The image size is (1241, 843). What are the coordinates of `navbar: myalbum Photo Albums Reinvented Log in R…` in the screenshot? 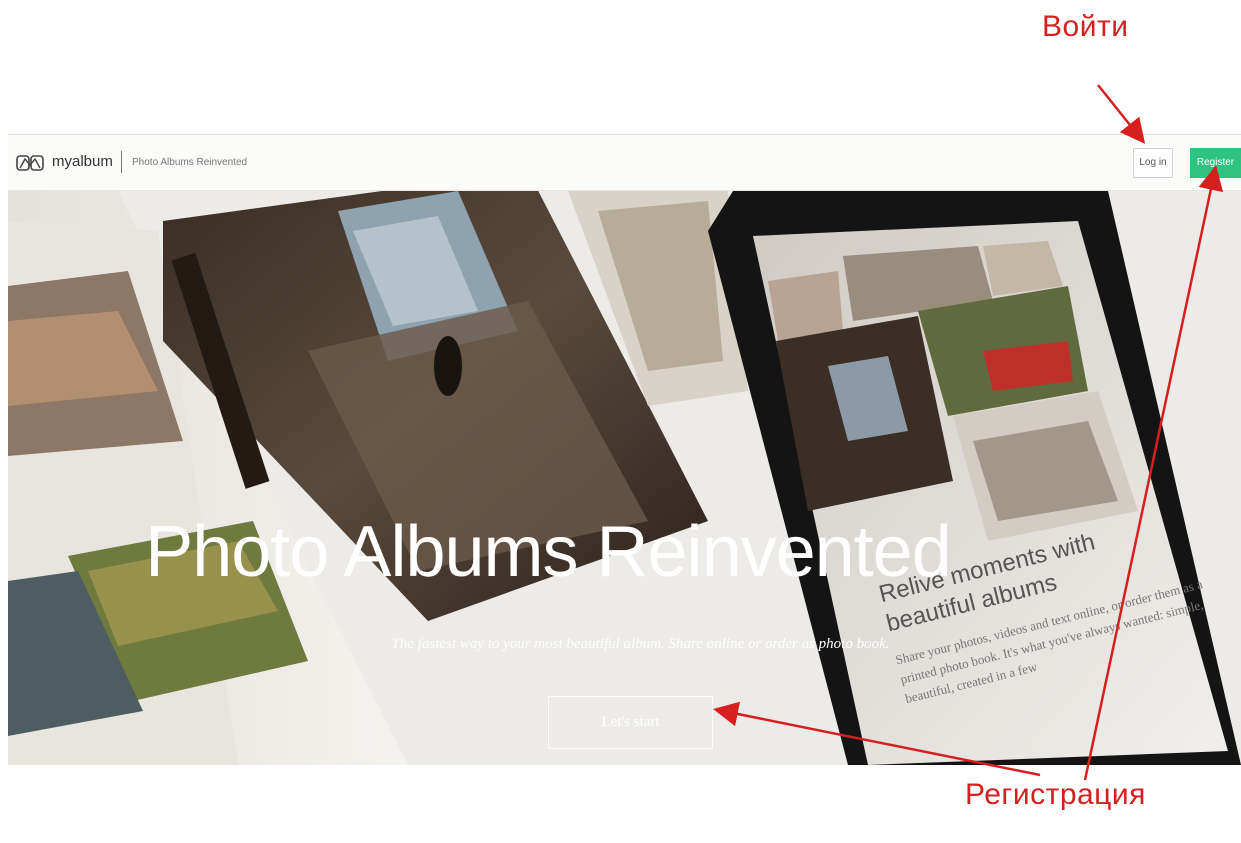 It's located at (624, 163).